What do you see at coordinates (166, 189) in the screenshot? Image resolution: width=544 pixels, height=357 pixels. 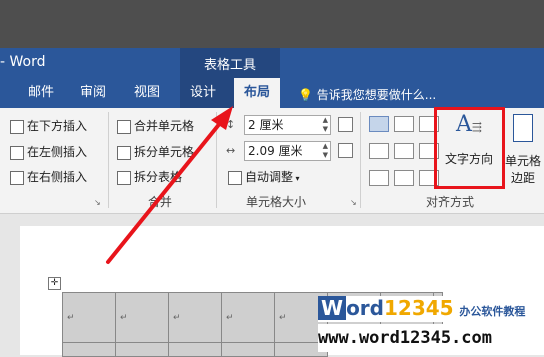 I see `arrow-shaft` at bounding box center [166, 189].